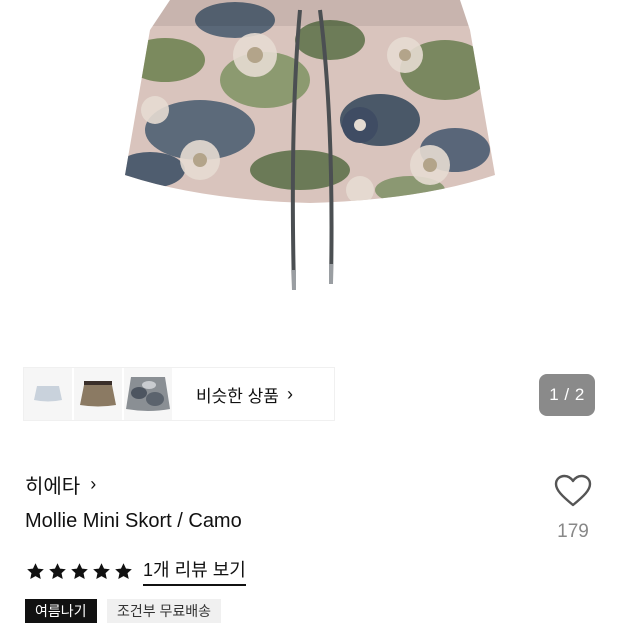  I want to click on brand-name: 히에타, so click(53, 487).